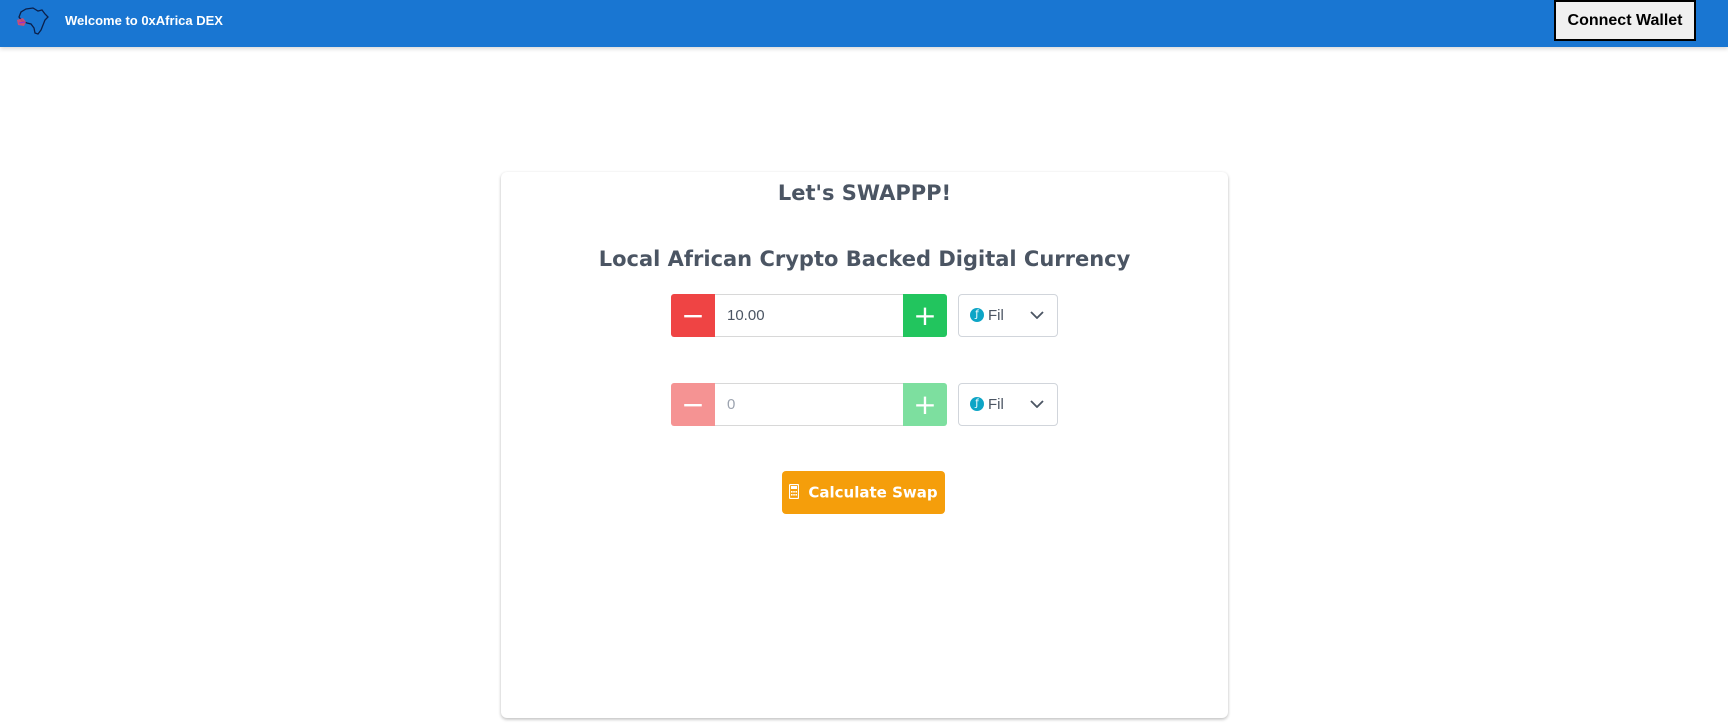 The width and height of the screenshot is (1728, 724). Describe the element at coordinates (794, 492) in the screenshot. I see `calculator-icon` at that location.